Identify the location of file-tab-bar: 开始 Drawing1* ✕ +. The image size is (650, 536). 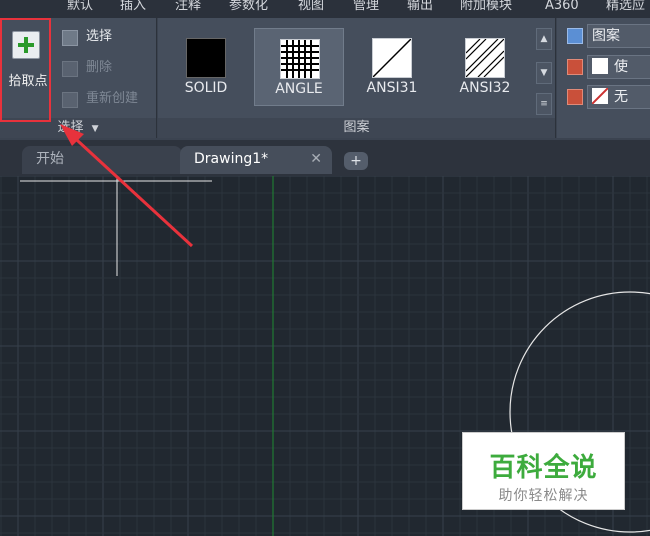
(325, 158).